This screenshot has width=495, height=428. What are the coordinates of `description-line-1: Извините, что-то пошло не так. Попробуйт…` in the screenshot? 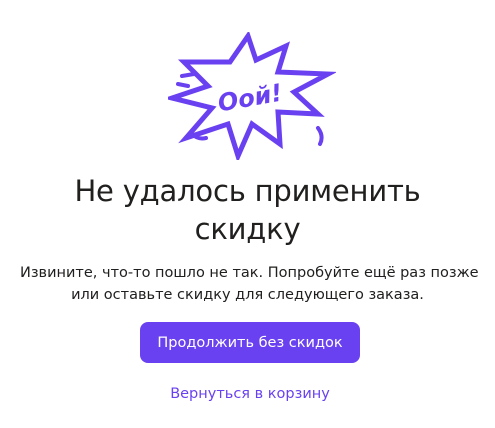 It's located at (249, 273).